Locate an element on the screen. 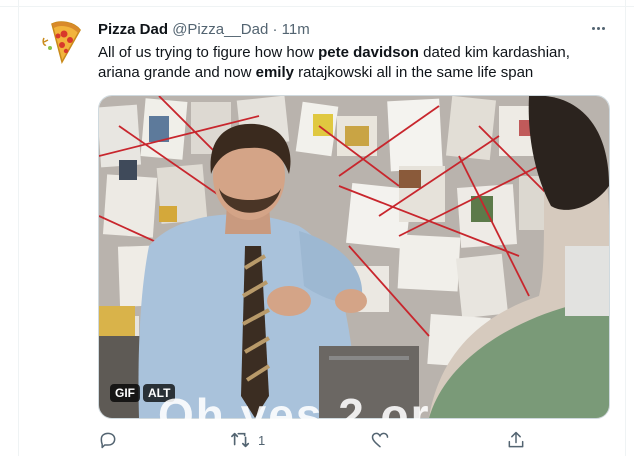 Image resolution: width=634 pixels, height=456 pixels. tweet-text-bold: pete davidson is located at coordinates (368, 52).